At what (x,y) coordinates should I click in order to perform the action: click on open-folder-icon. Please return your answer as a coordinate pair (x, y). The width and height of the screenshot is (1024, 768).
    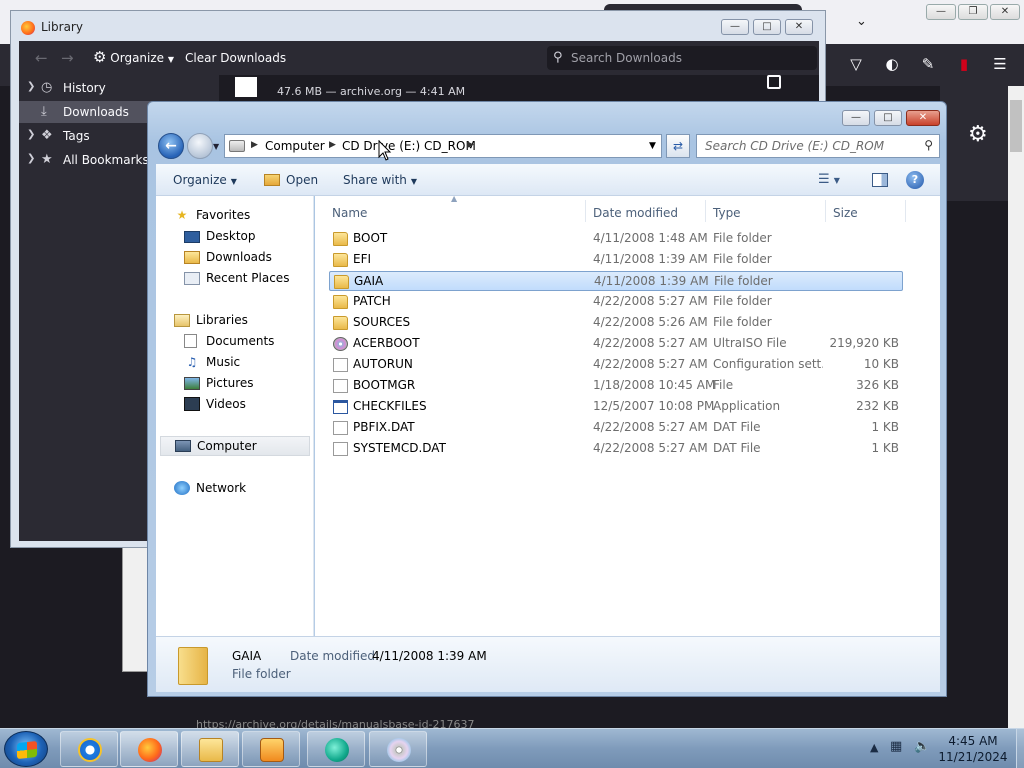
    Looking at the image, I should click on (272, 180).